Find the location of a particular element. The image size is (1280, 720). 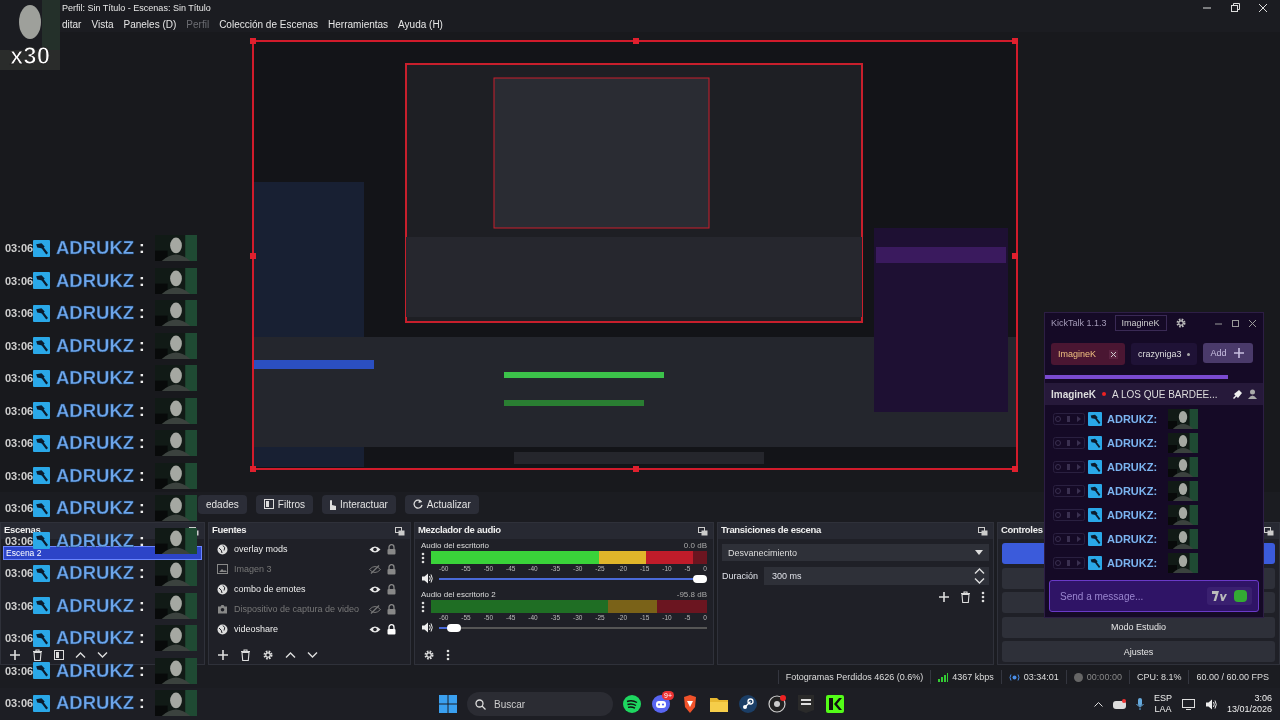

restore-icon is located at coordinates (1235, 8).